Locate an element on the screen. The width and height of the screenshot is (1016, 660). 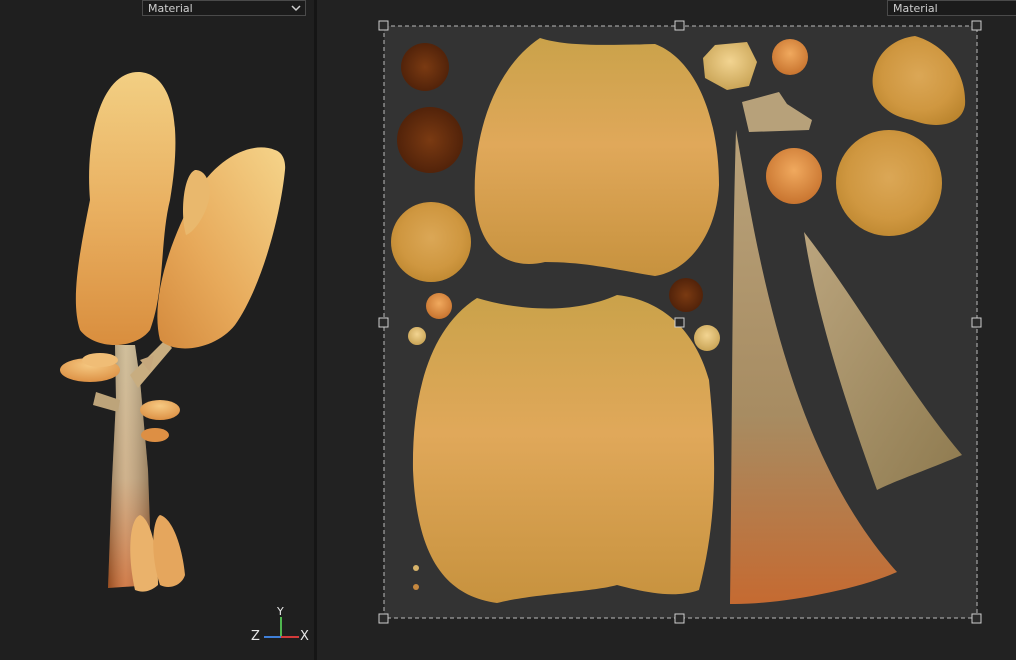
uv-material-dropdown-value: Material is located at coordinates (915, 8).